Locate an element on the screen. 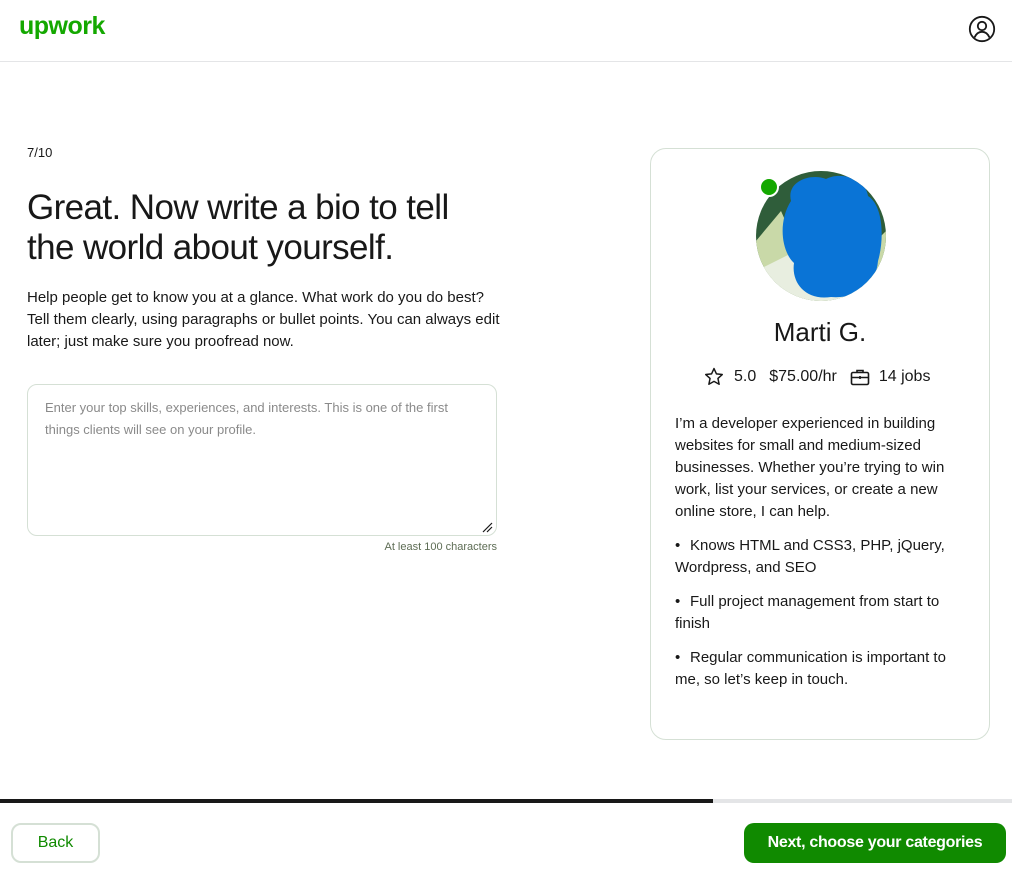 This screenshot has height=869, width=1012. step-indicator: 7/10 is located at coordinates (40, 152).